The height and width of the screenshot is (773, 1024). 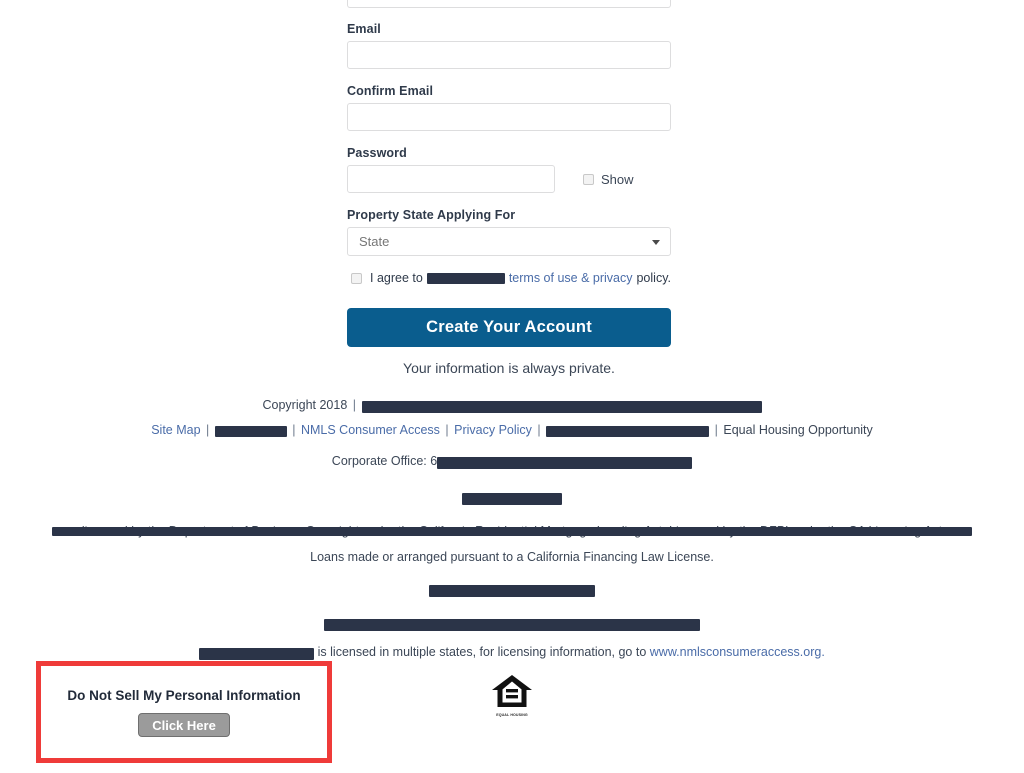 I want to click on redacted-copyright-detail, so click(x=561, y=406).